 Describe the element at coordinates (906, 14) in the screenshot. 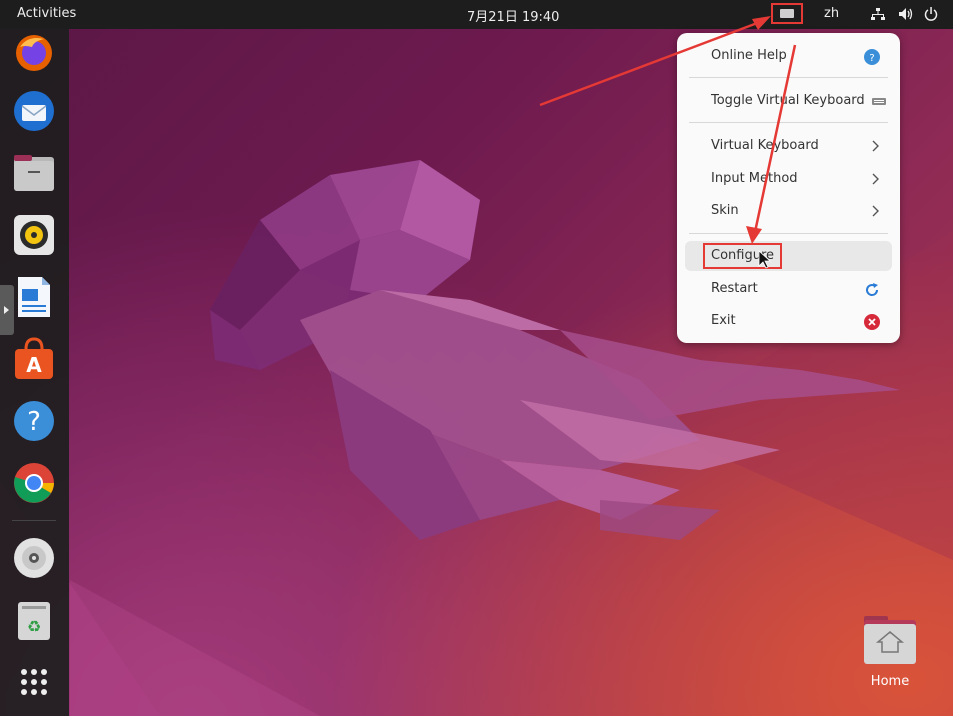

I see `volume-icon` at that location.